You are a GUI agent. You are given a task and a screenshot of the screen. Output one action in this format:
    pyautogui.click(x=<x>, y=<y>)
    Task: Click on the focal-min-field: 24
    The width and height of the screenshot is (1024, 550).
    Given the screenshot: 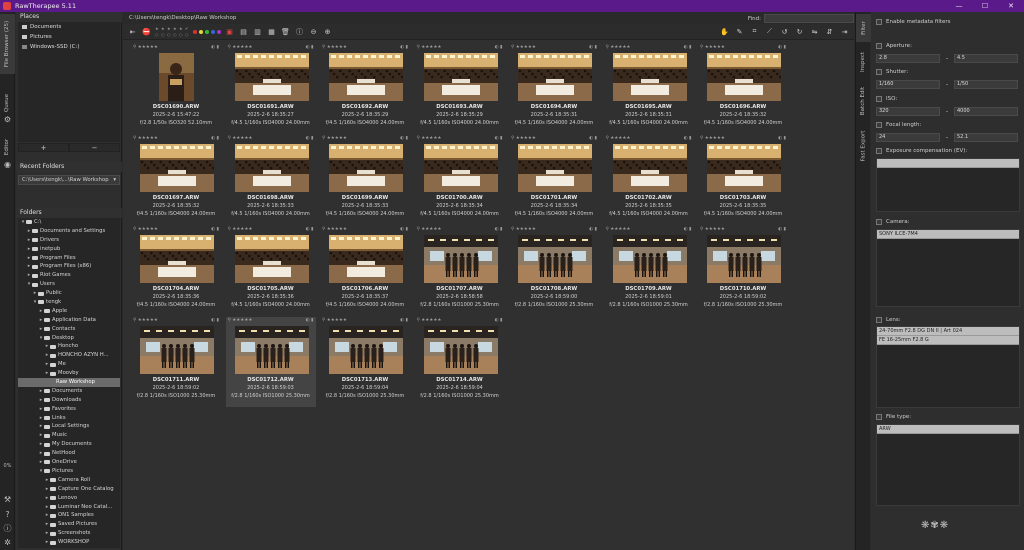 What is the action you would take?
    pyautogui.click(x=908, y=137)
    